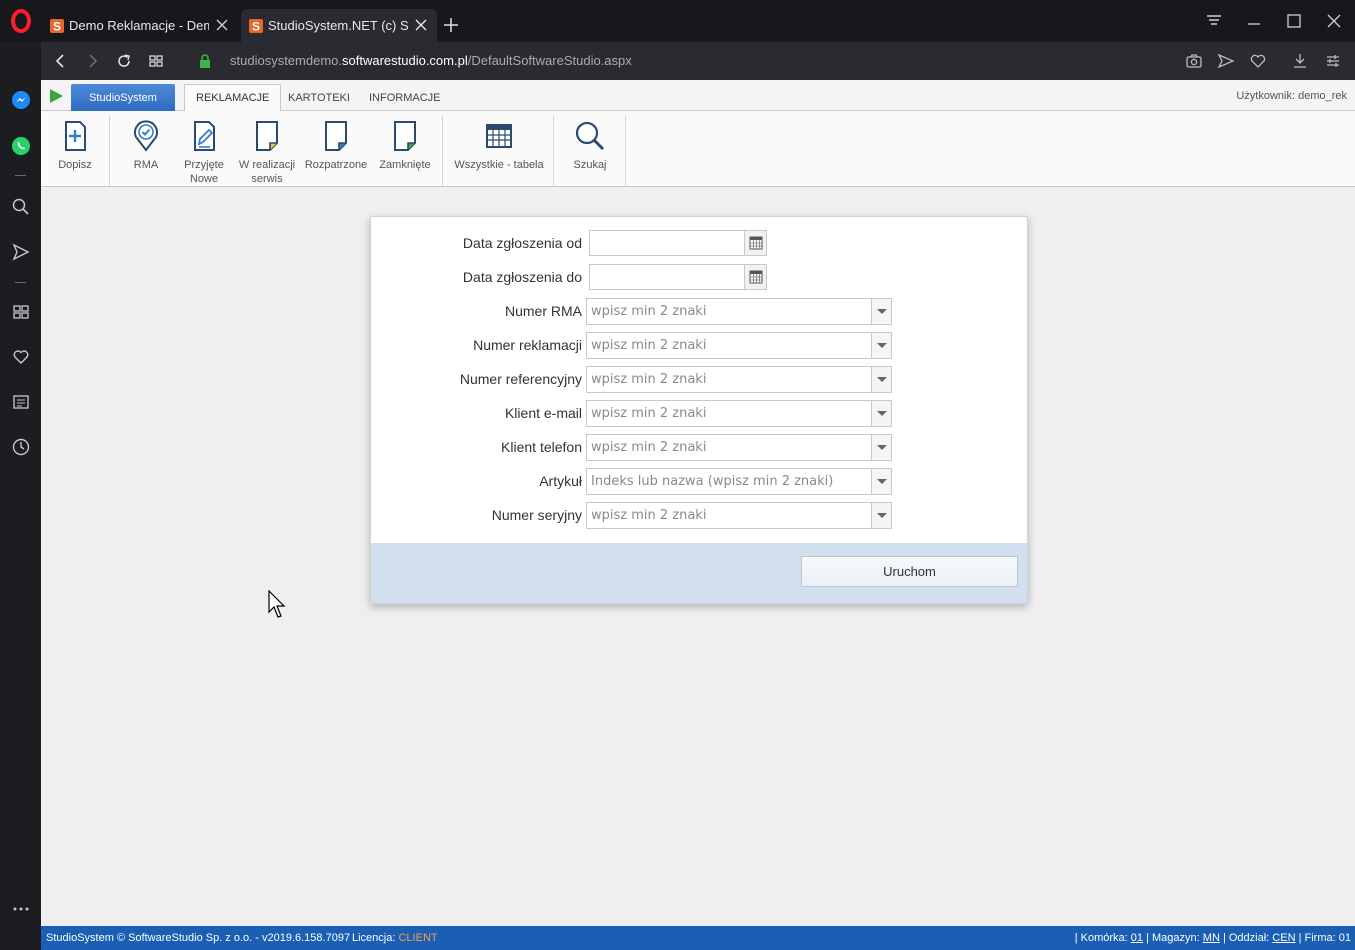 The image size is (1355, 950). What do you see at coordinates (21, 21) in the screenshot?
I see `opera-logo-icon` at bounding box center [21, 21].